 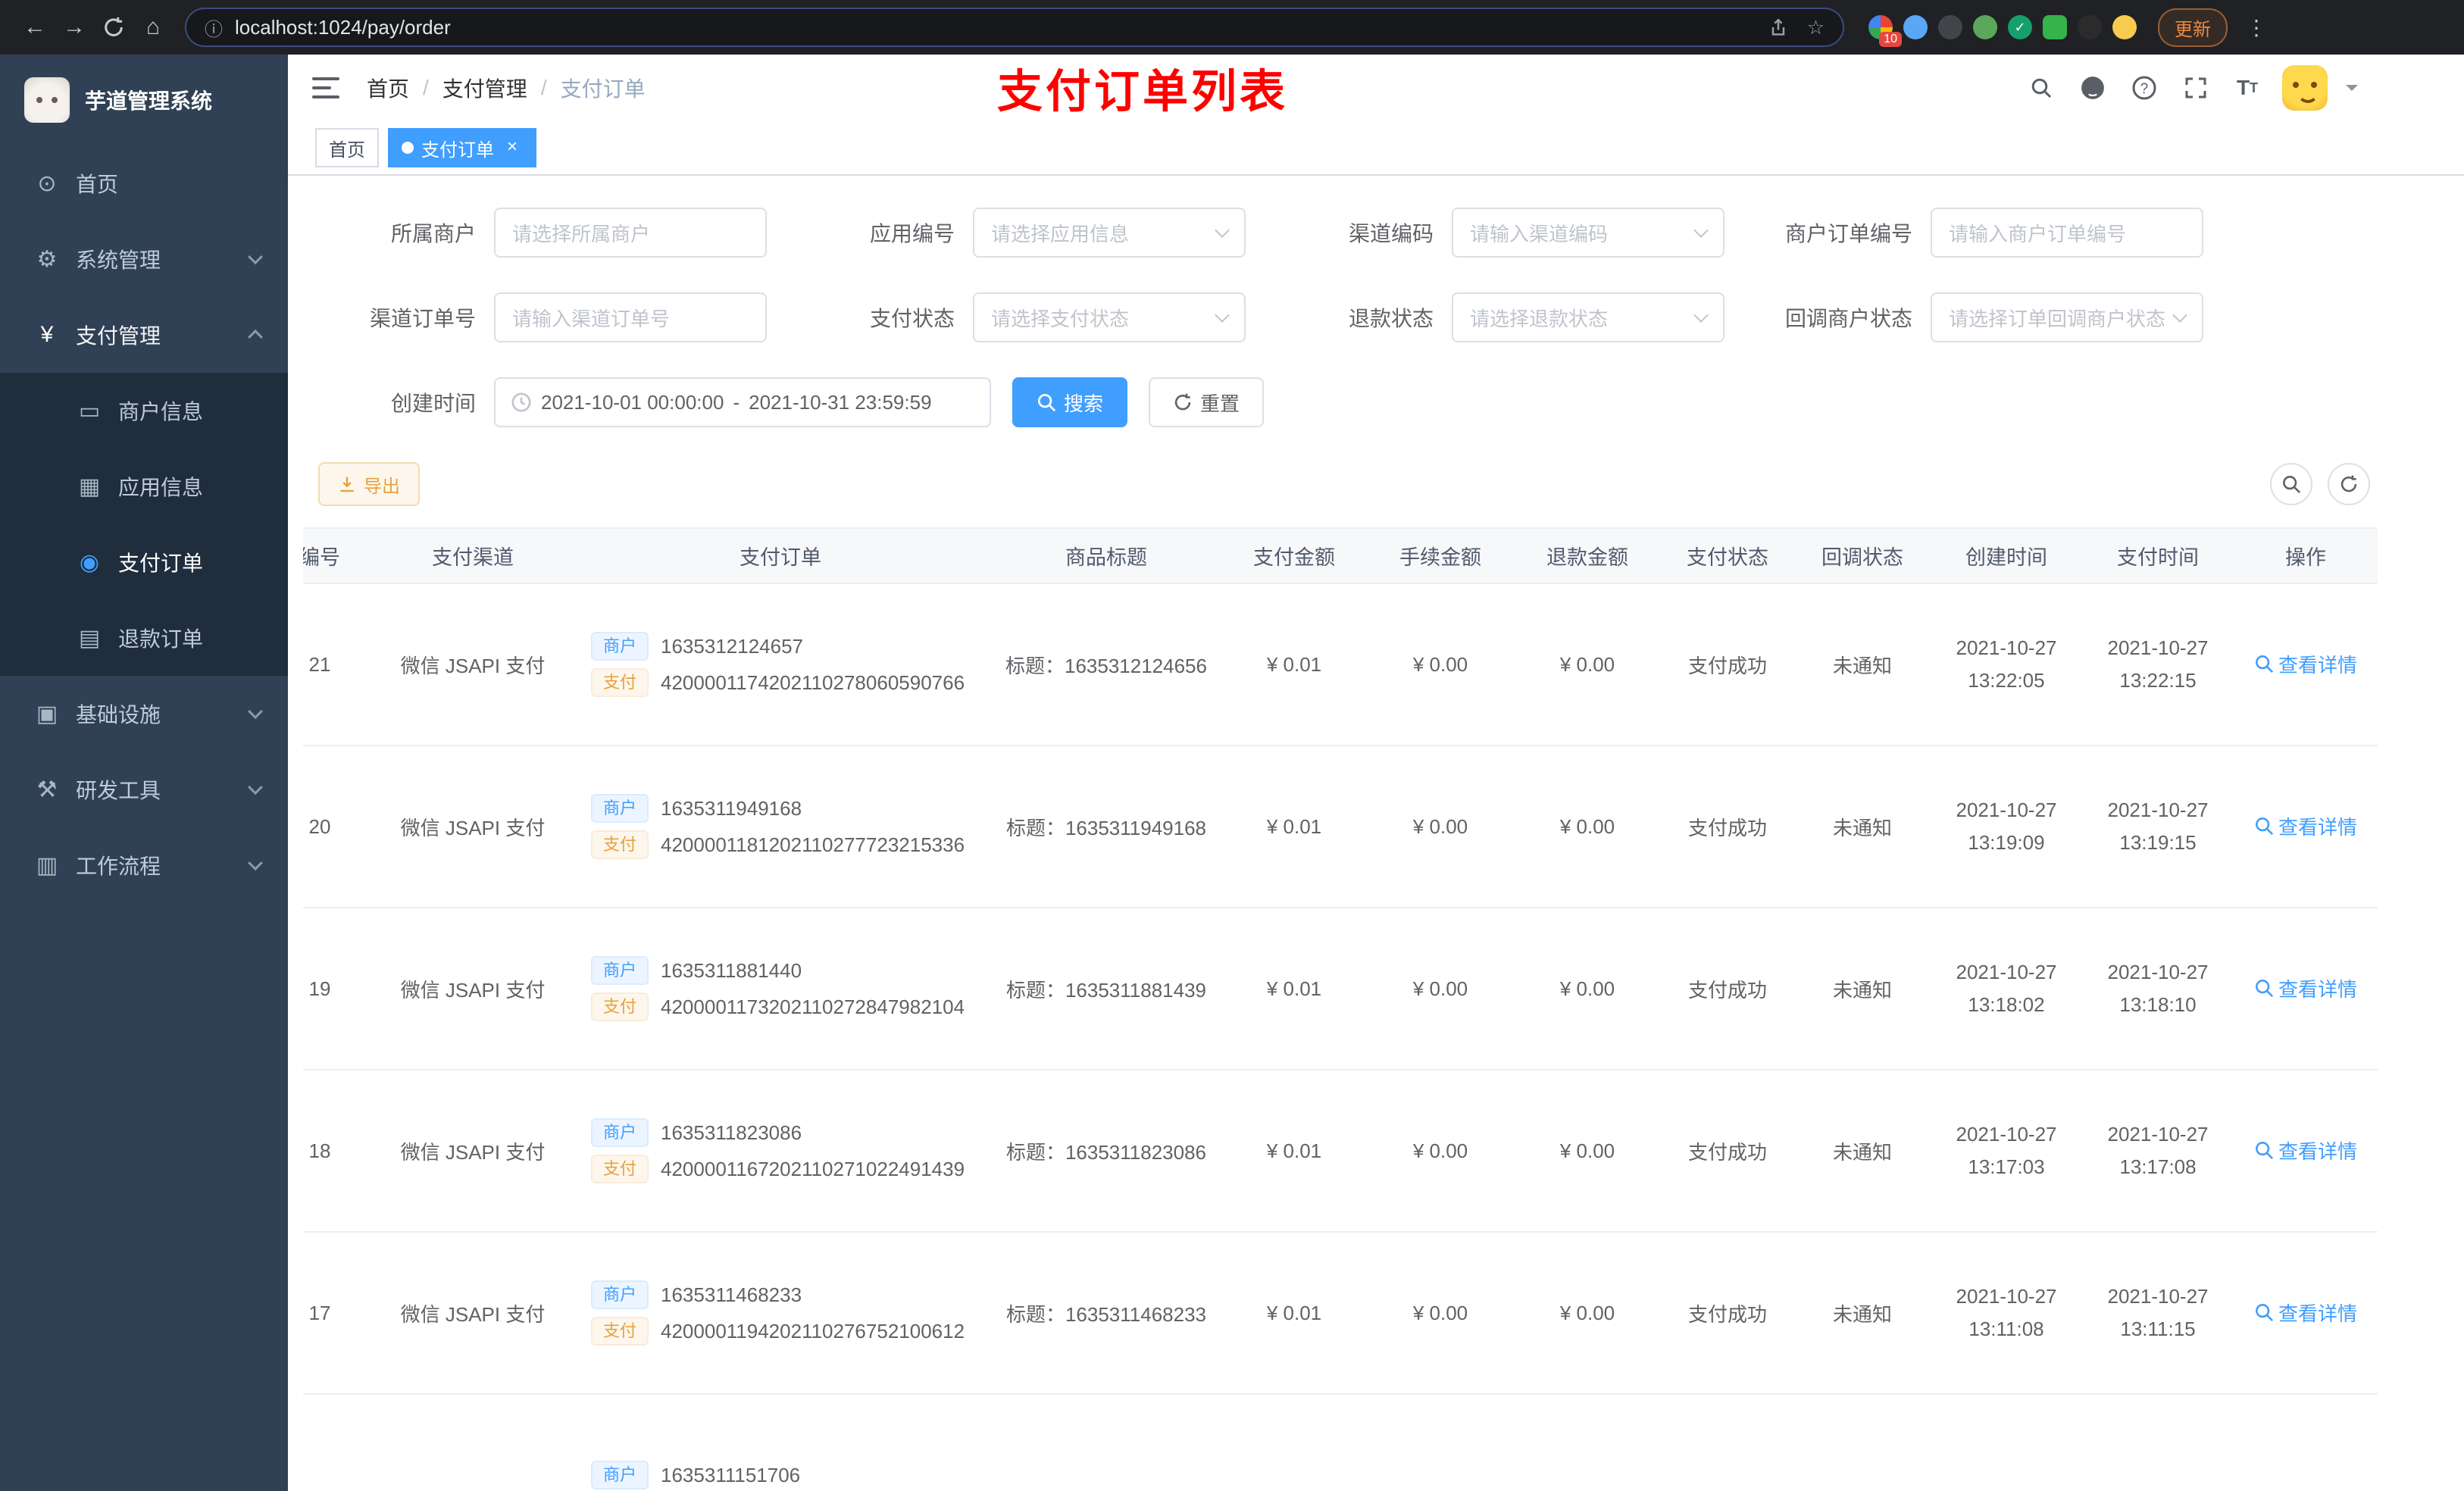 What do you see at coordinates (2158, 810) in the screenshot?
I see `pay-date: 2021-10-27` at bounding box center [2158, 810].